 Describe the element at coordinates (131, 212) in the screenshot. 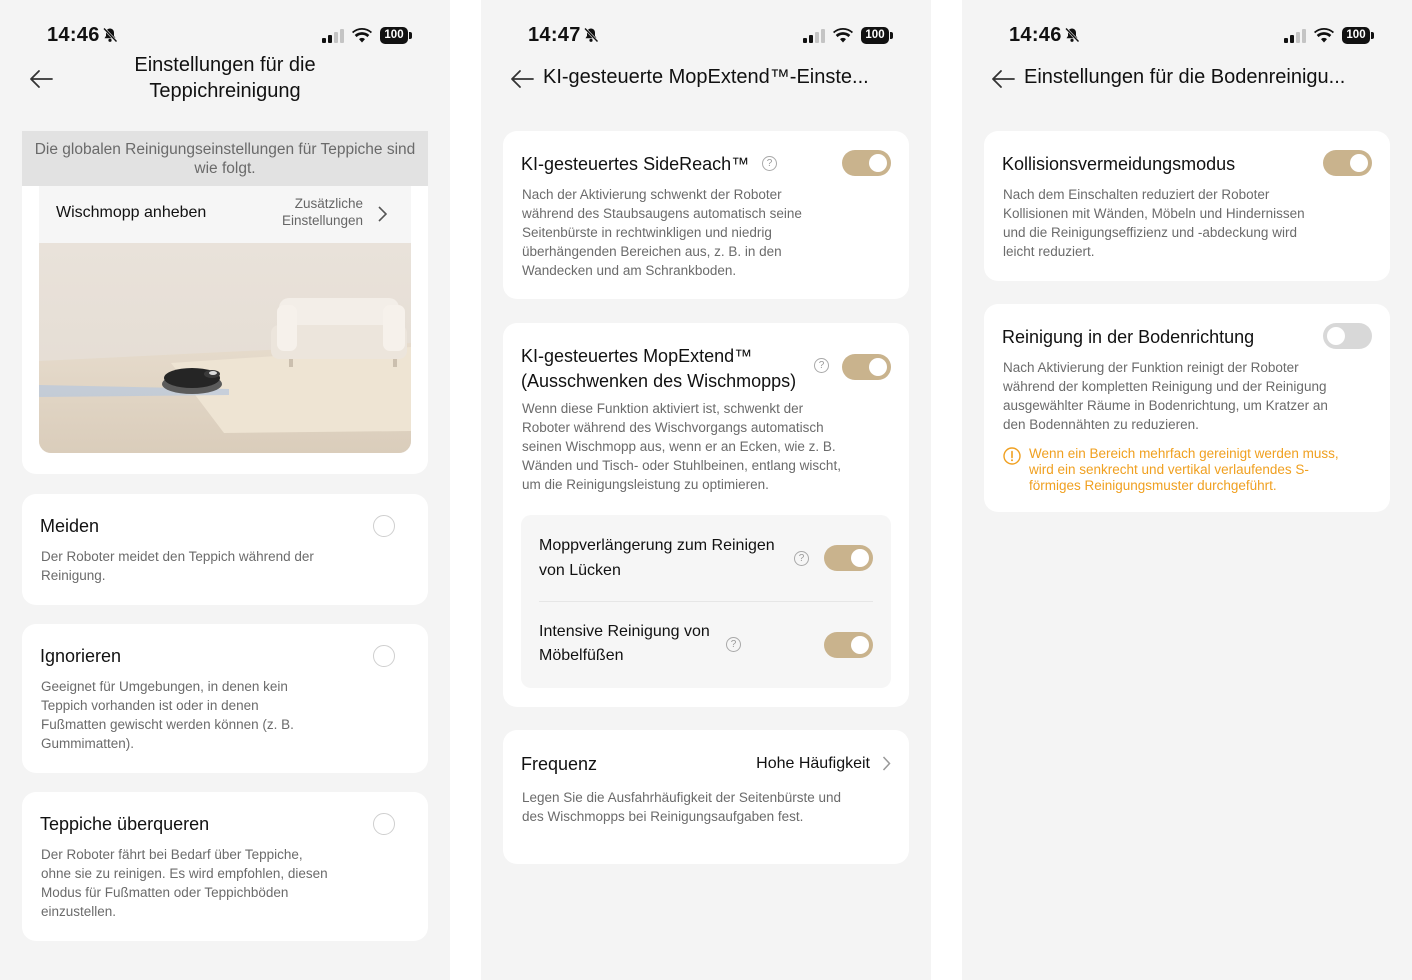

I see `mop-lift-label: Wischmopp anheben` at that location.